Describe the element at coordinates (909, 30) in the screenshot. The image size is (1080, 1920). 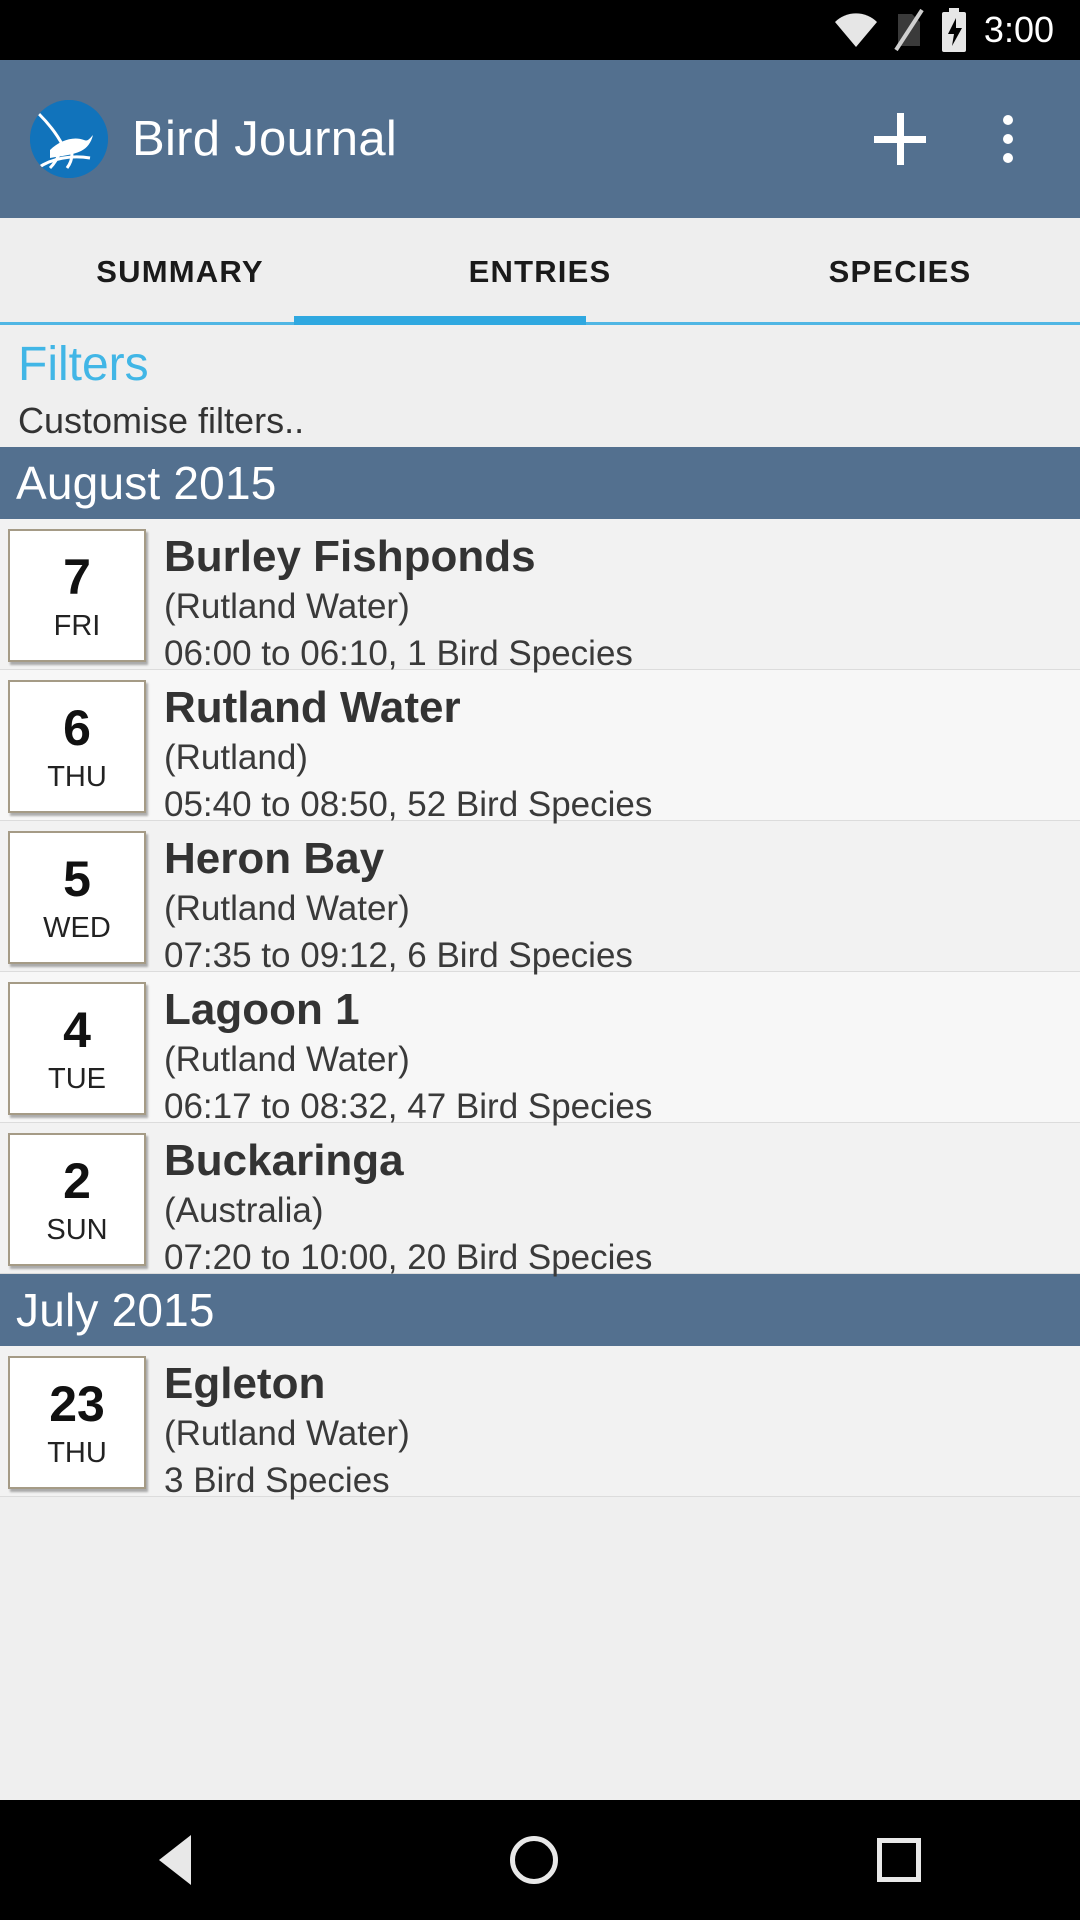
I see `sim-card-off-icon` at that location.